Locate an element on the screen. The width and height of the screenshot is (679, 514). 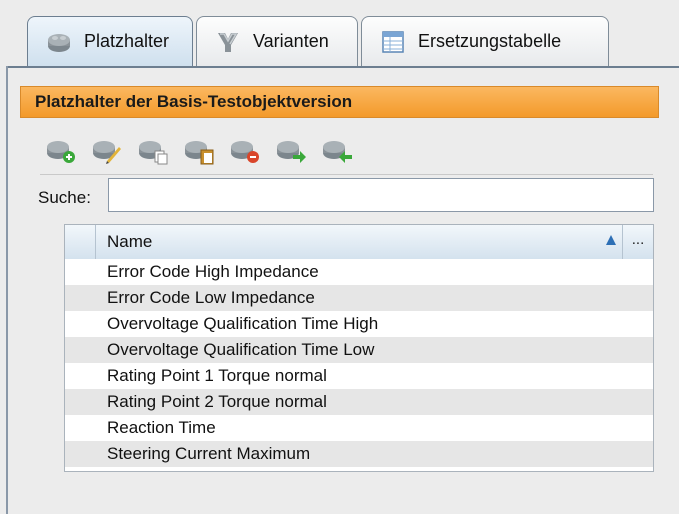
add-brick-icon is located at coordinates (61, 152).